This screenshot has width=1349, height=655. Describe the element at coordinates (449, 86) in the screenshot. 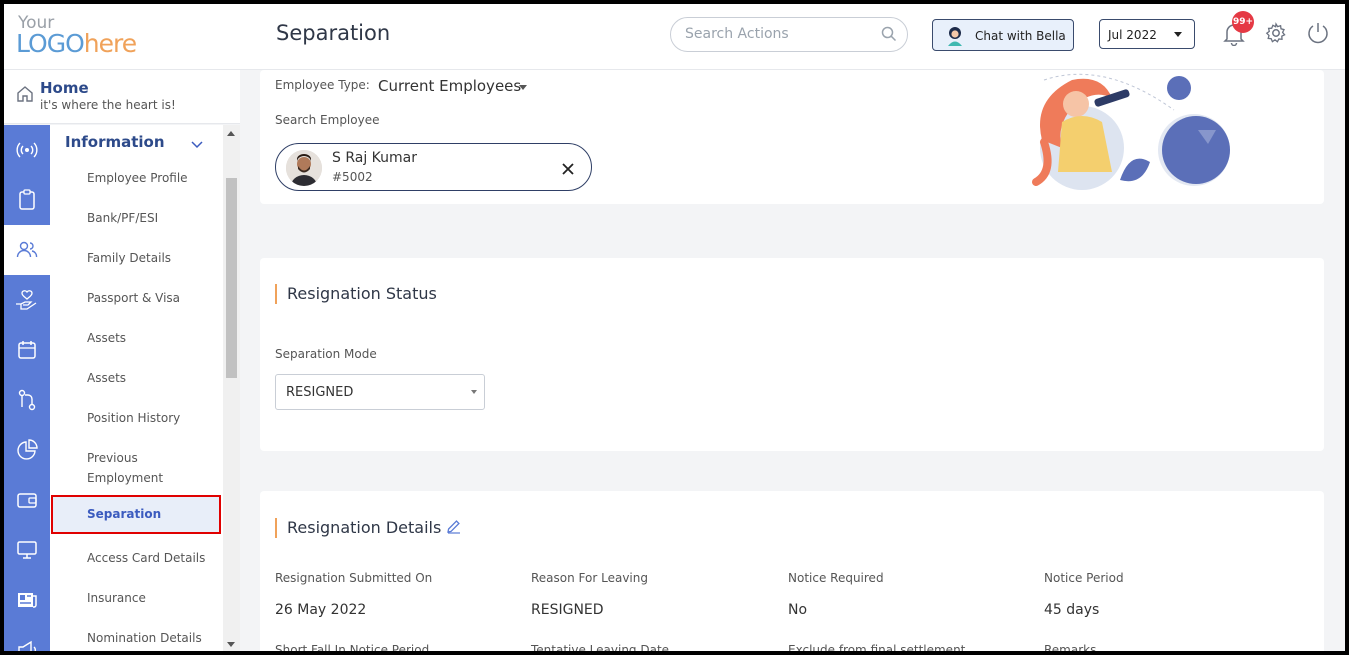

I see `employee-type-dropdown: Current Employees` at that location.